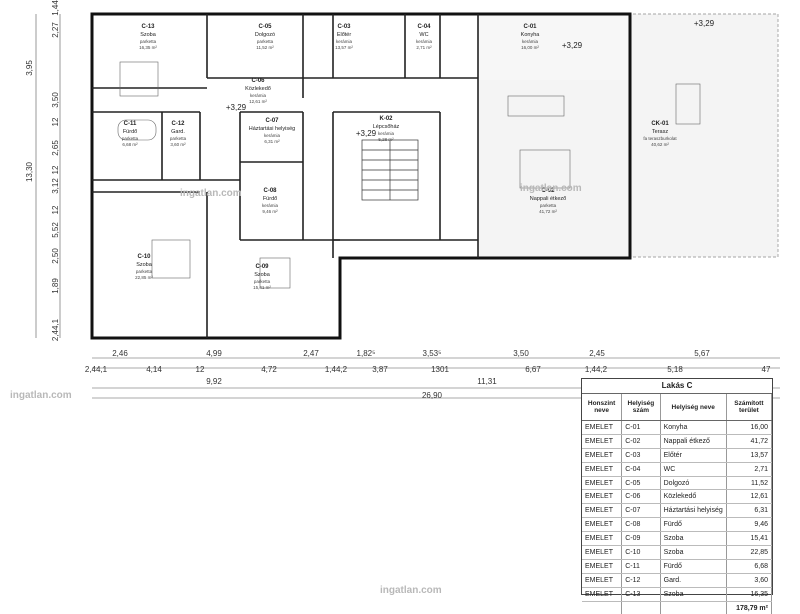 This screenshot has height=614, width=800. Describe the element at coordinates (270, 199) in the screenshot. I see `room-name: Fürdő` at that location.